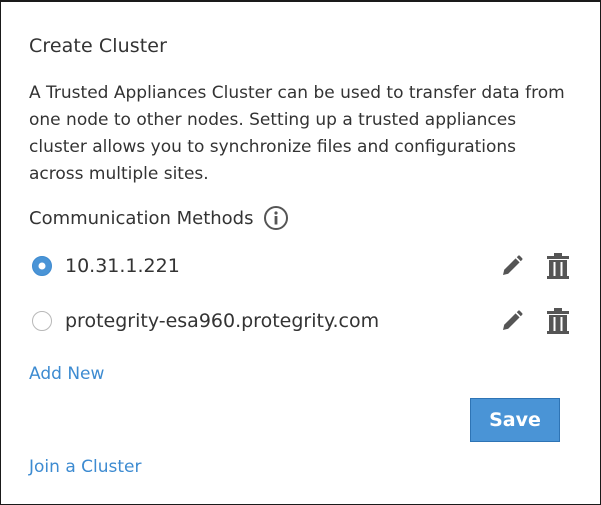  Describe the element at coordinates (222, 321) in the screenshot. I see `method-label: protegrity-esa960.protegrity.com` at that location.